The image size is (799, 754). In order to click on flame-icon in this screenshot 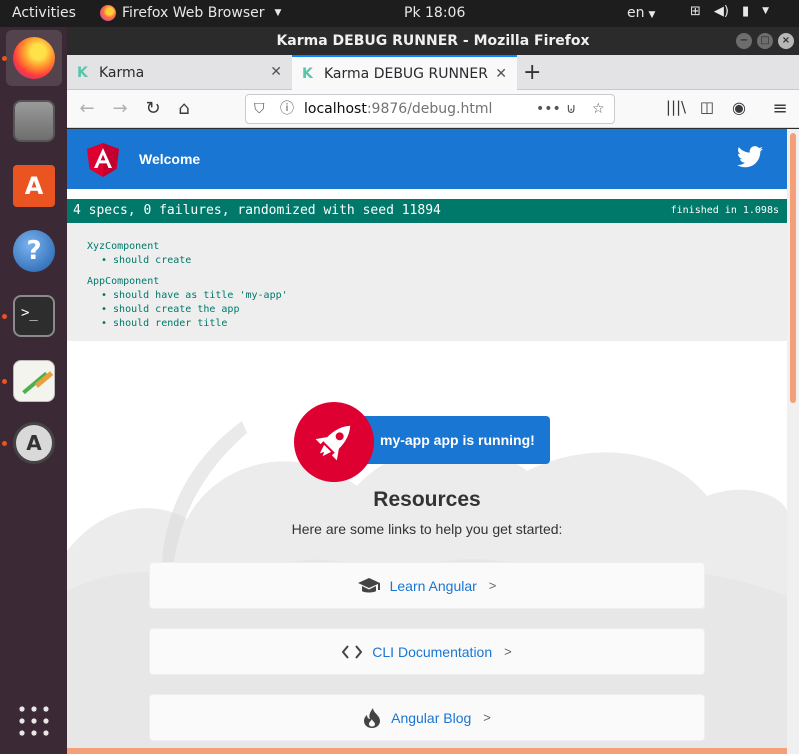, I will do `click(372, 717)`.